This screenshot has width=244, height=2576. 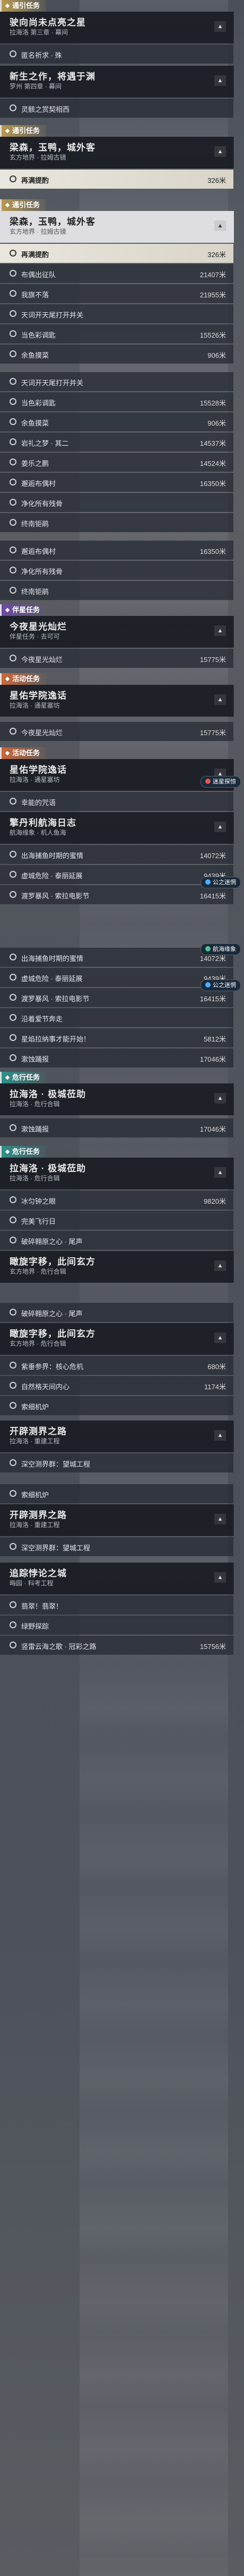 What do you see at coordinates (53, 1367) in the screenshot?
I see `step-label: 紫垂参界：核心危机` at bounding box center [53, 1367].